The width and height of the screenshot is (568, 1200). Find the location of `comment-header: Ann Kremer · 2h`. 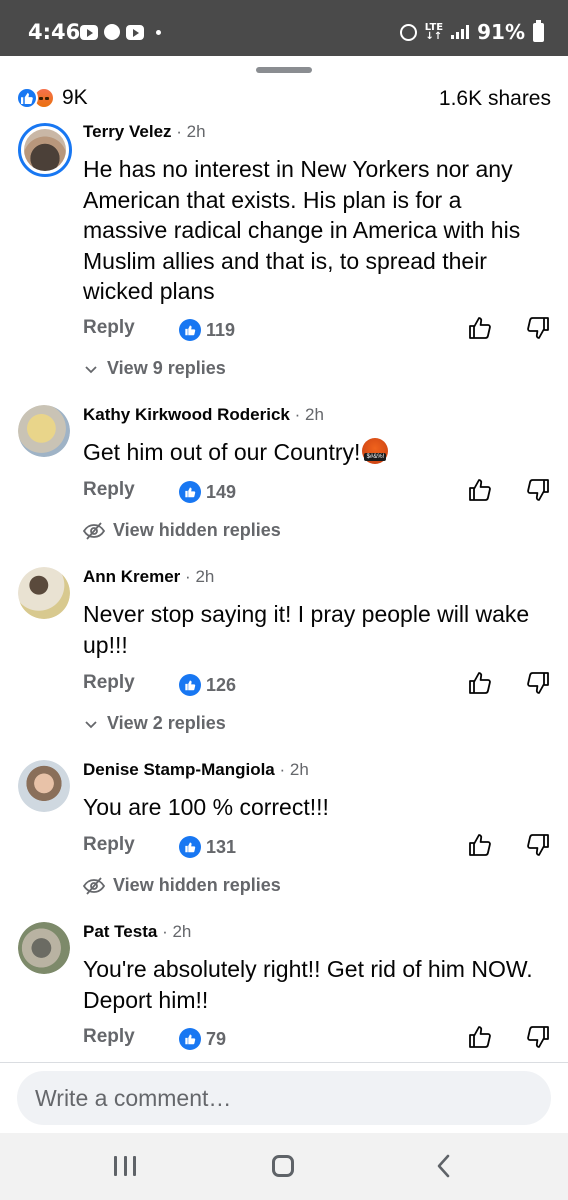

comment-header: Ann Kremer · 2h is located at coordinates (149, 576).